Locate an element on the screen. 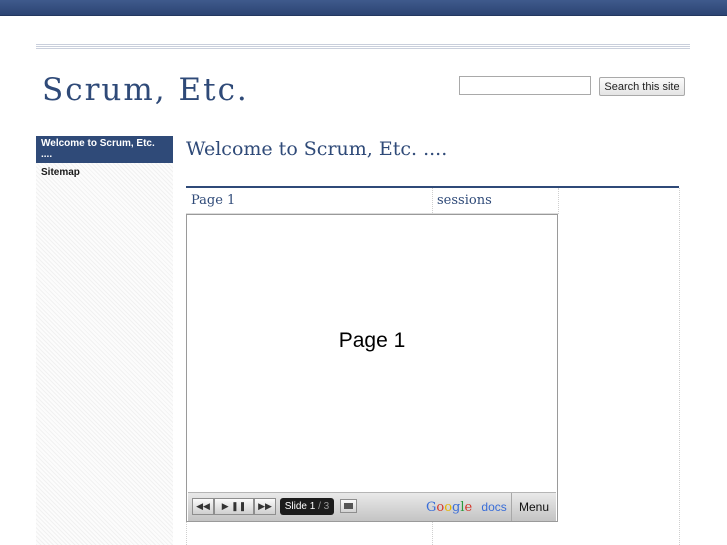 The image size is (727, 545). play-pause-button: ▶ ❚❚ is located at coordinates (234, 506).